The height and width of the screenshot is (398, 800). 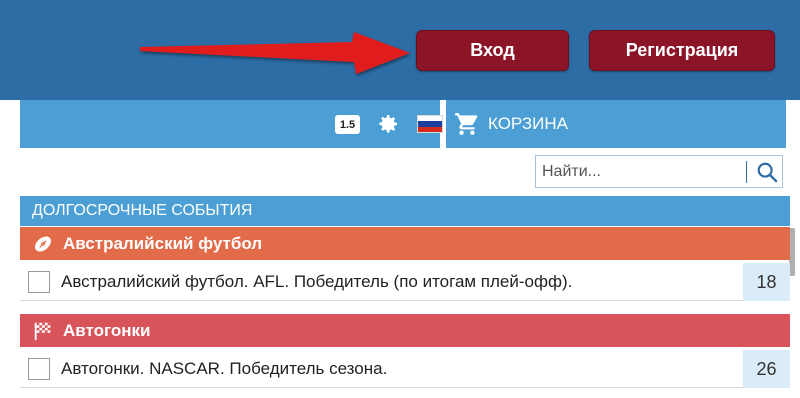 I want to click on search-box, so click(x=659, y=171).